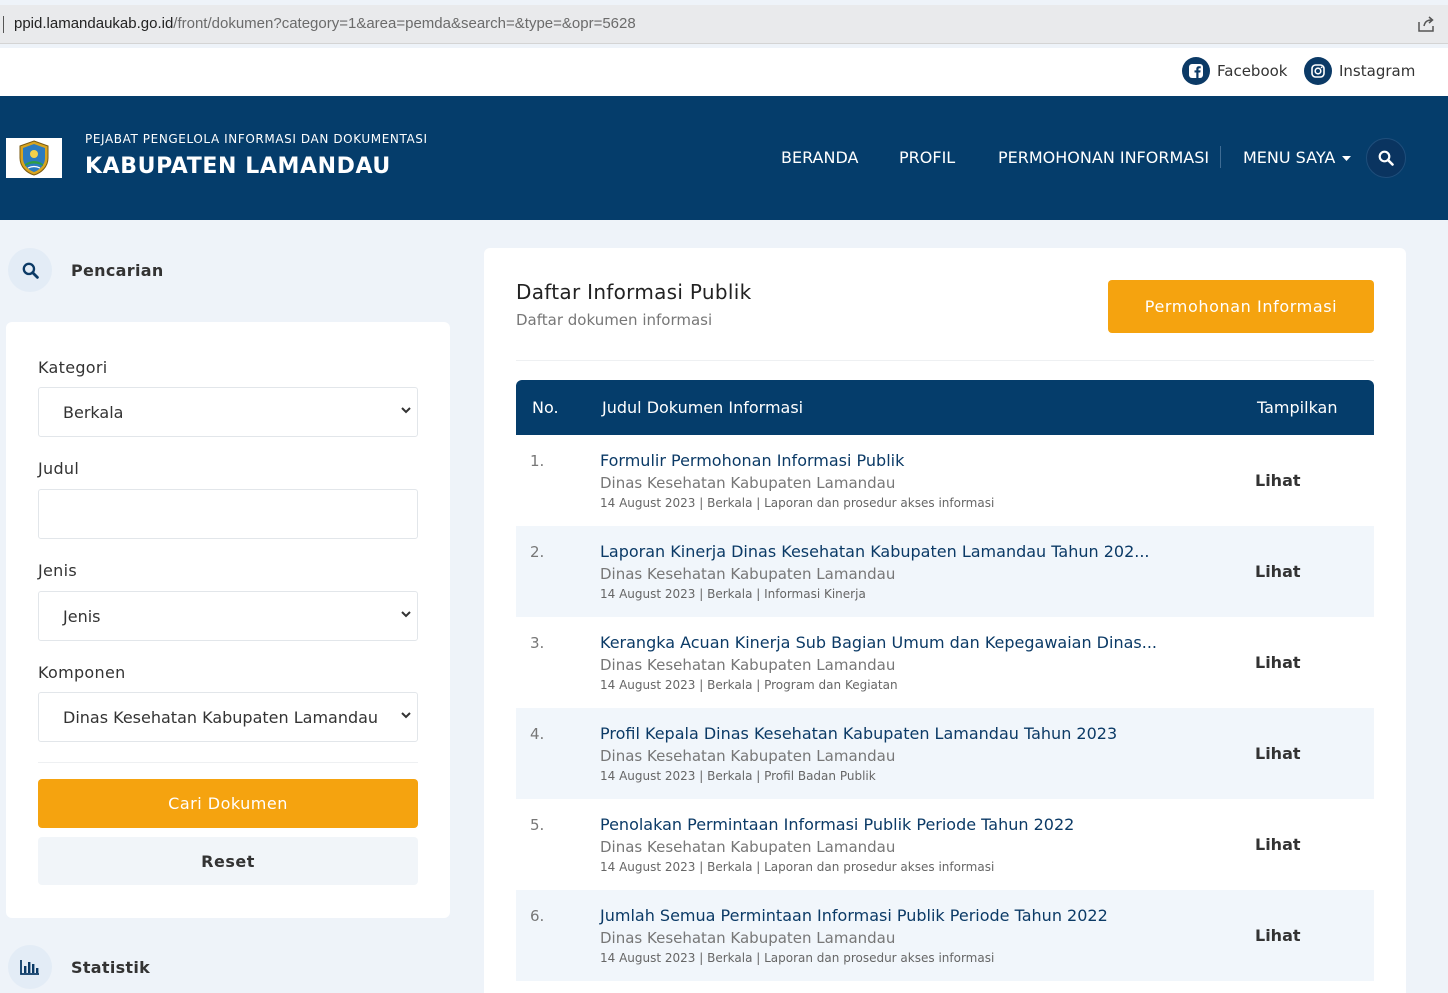 This screenshot has height=993, width=1448. I want to click on form-divider, so click(228, 762).